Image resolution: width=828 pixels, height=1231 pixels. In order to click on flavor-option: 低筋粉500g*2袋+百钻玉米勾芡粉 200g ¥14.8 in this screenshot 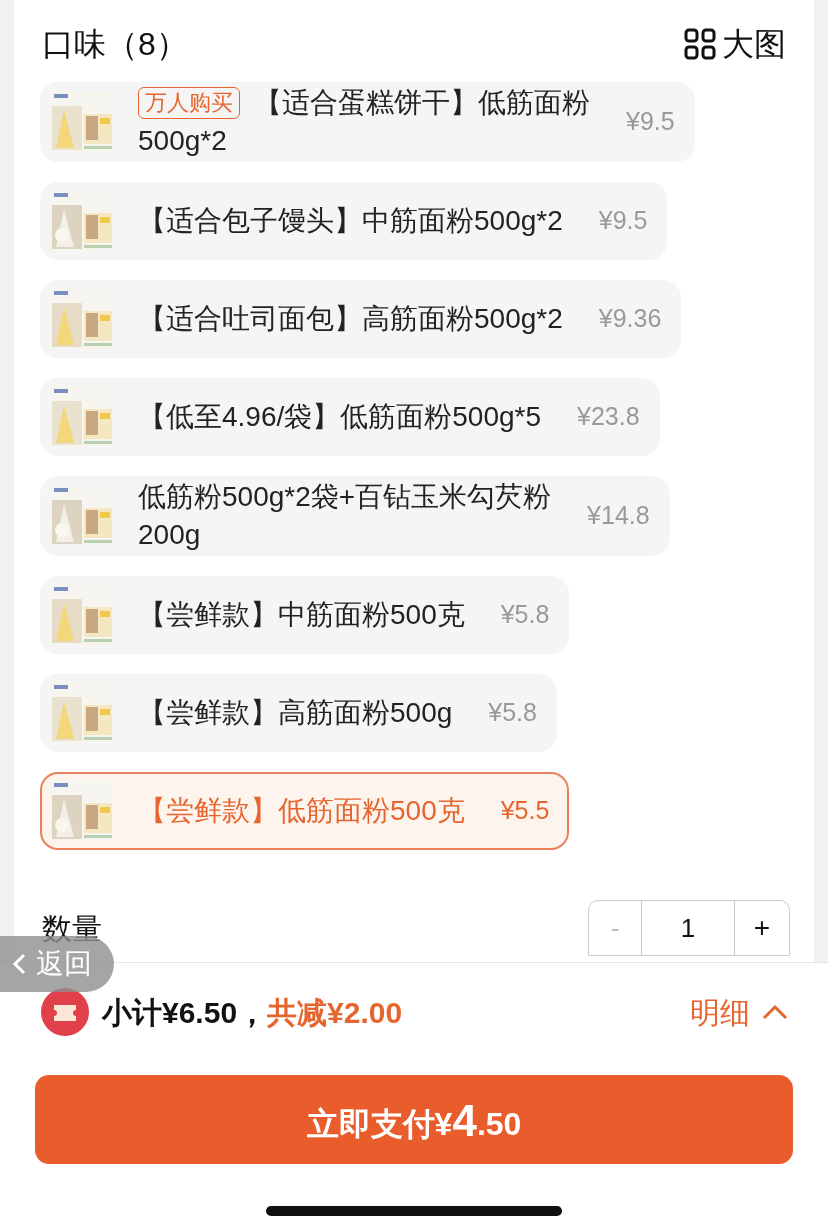, I will do `click(355, 516)`.